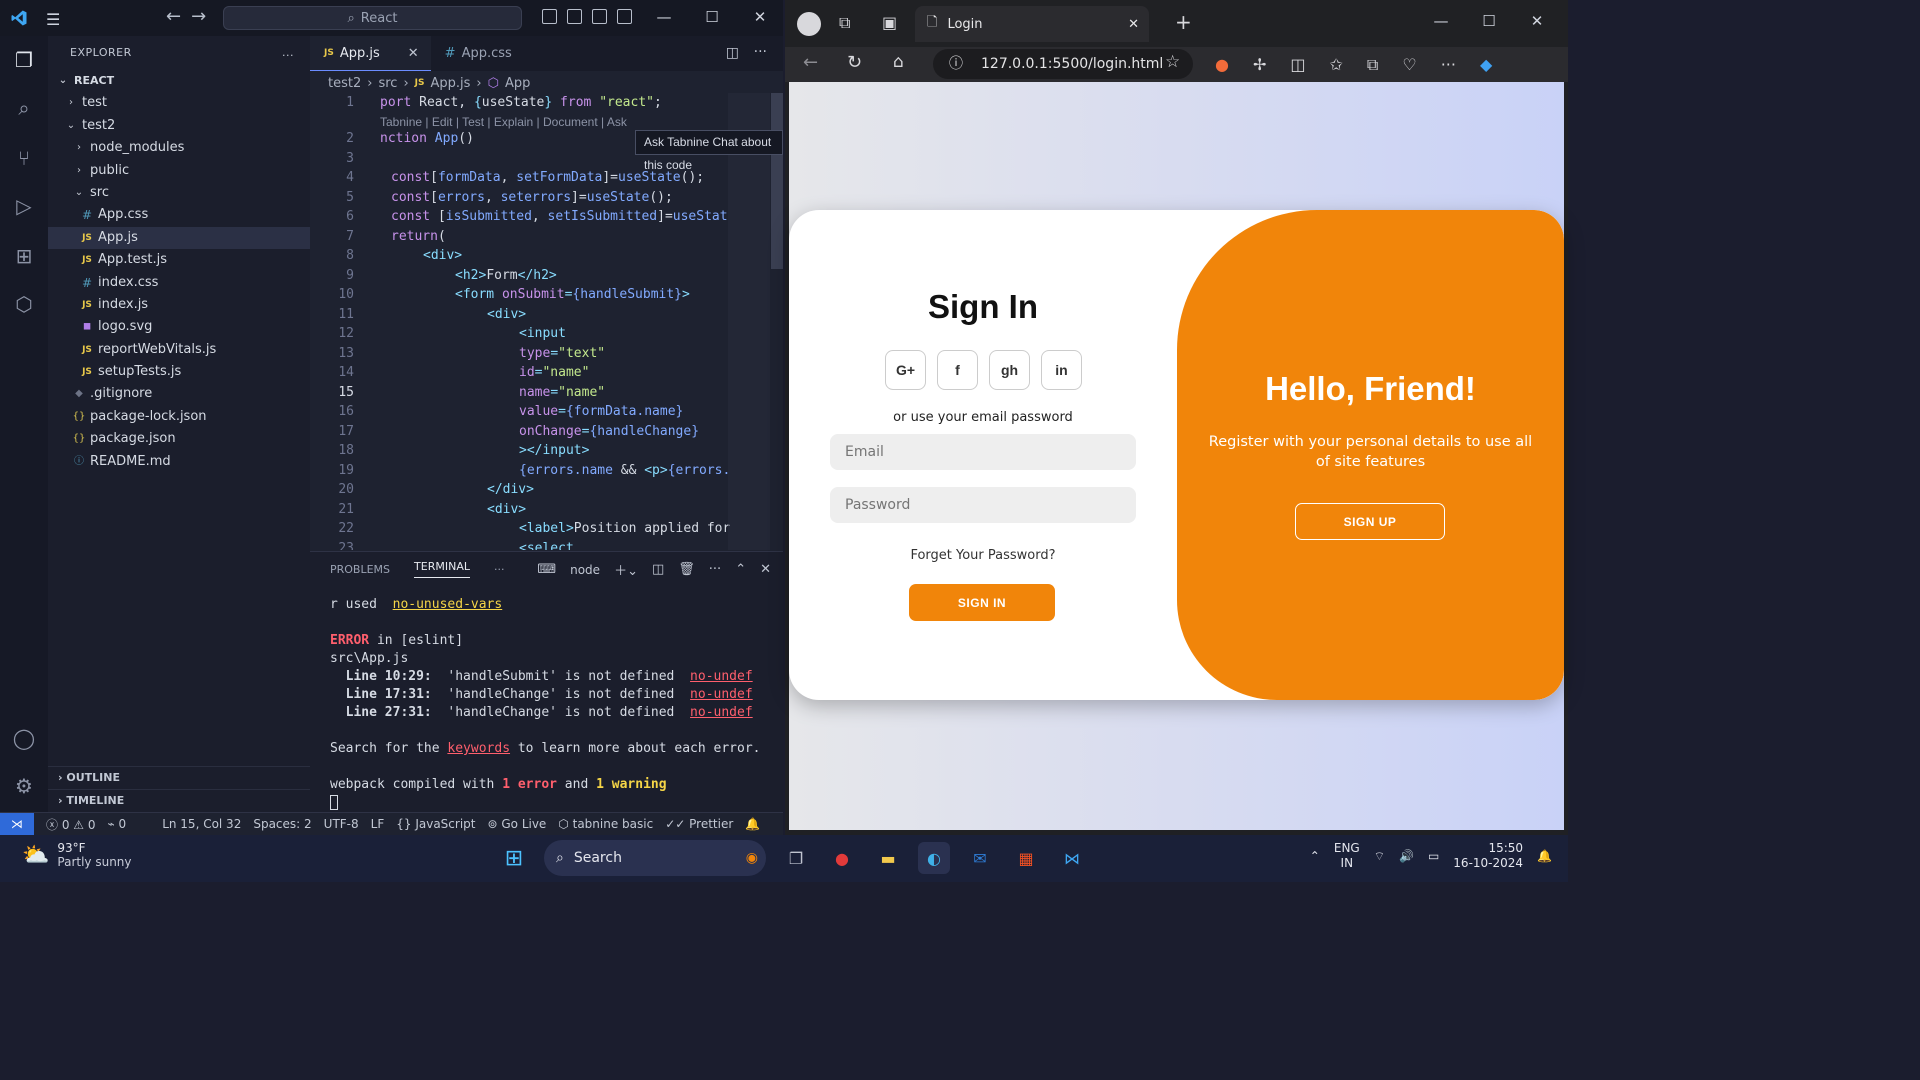 The image size is (1920, 1080). What do you see at coordinates (760, 52) in the screenshot?
I see `editor-more-icon: ···` at bounding box center [760, 52].